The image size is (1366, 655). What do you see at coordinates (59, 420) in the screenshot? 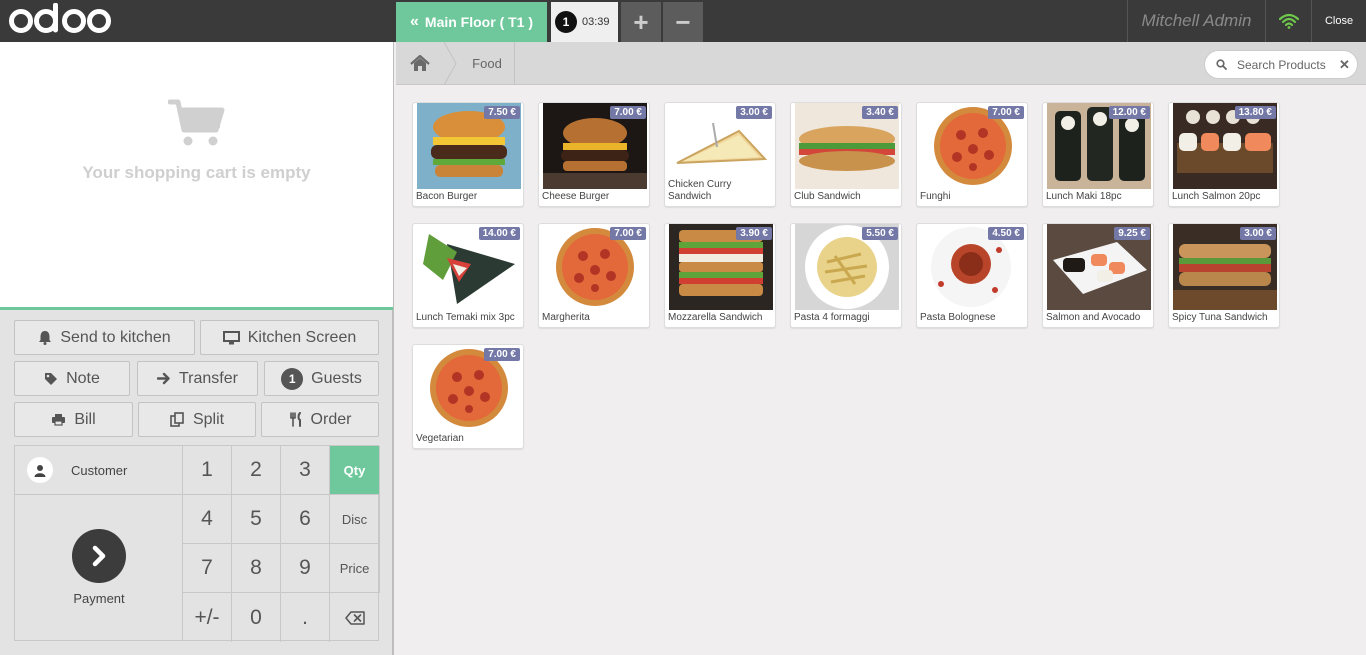
I see `printer-icon` at bounding box center [59, 420].